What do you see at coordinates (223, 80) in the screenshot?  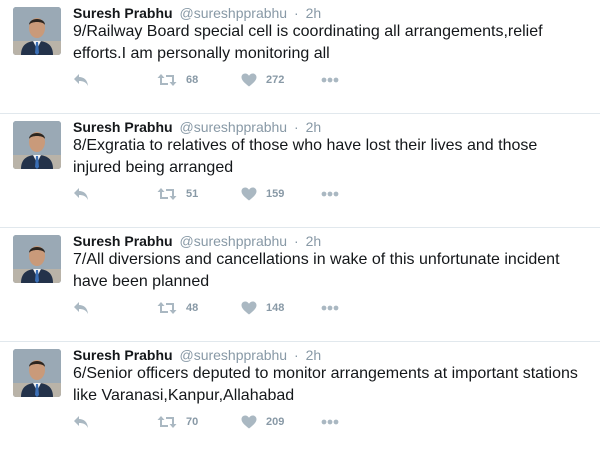 I see `tweet-actions: 68 272` at bounding box center [223, 80].